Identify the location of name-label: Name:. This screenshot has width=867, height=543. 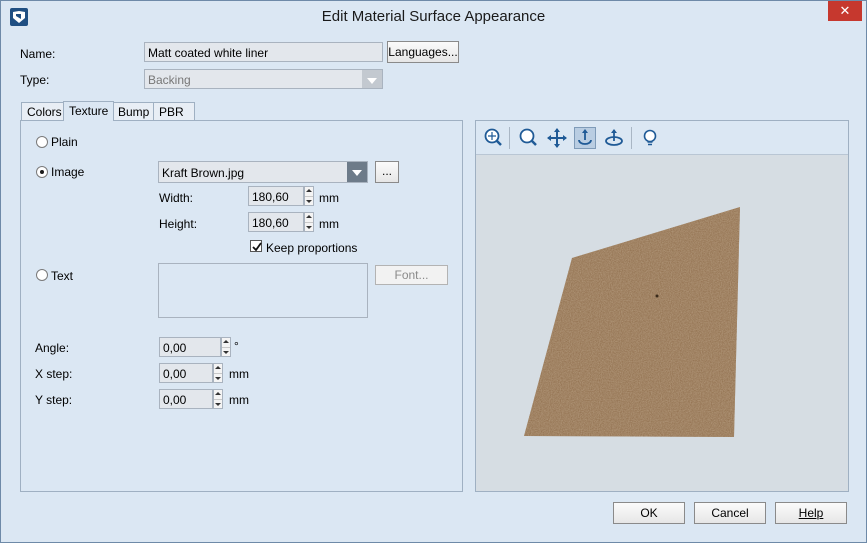
(38, 54).